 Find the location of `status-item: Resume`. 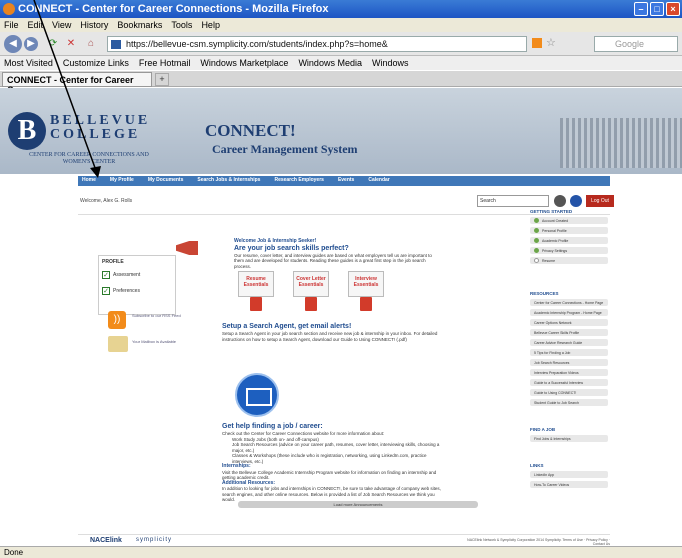

status-item: Resume is located at coordinates (569, 260).